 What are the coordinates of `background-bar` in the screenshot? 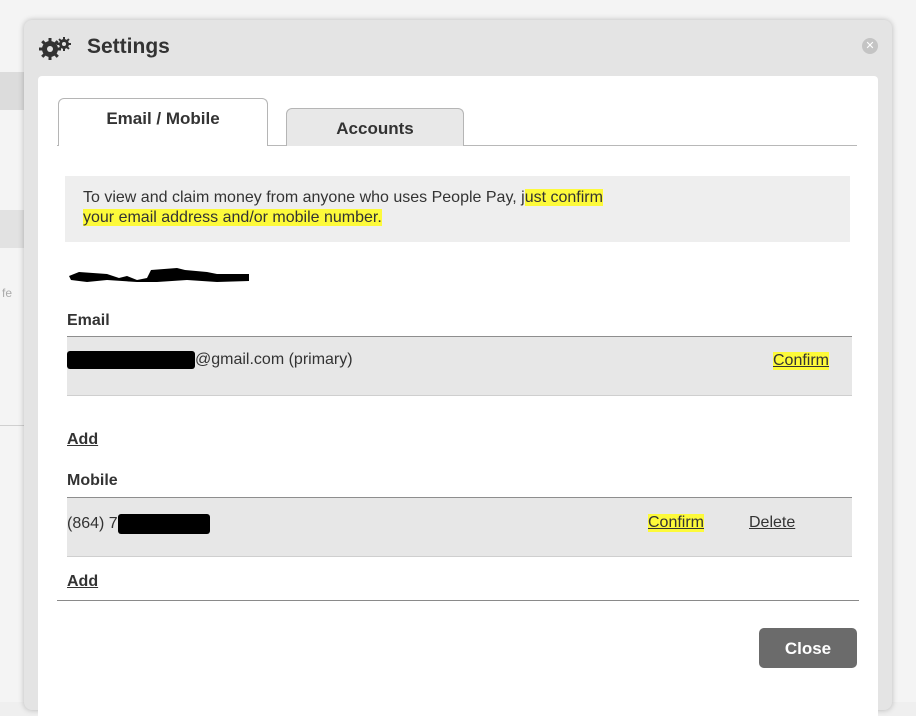 It's located at (12, 229).